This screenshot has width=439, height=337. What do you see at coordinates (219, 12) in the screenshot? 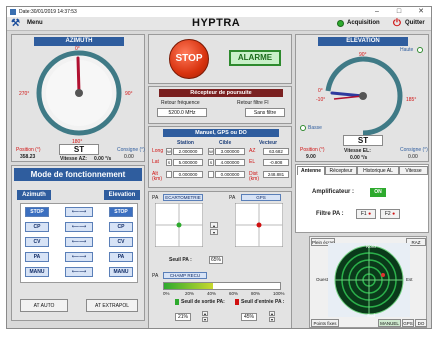
I see `title-bar: Date:30/01/2019 14:37:53 – □ ✕` at bounding box center [219, 12].